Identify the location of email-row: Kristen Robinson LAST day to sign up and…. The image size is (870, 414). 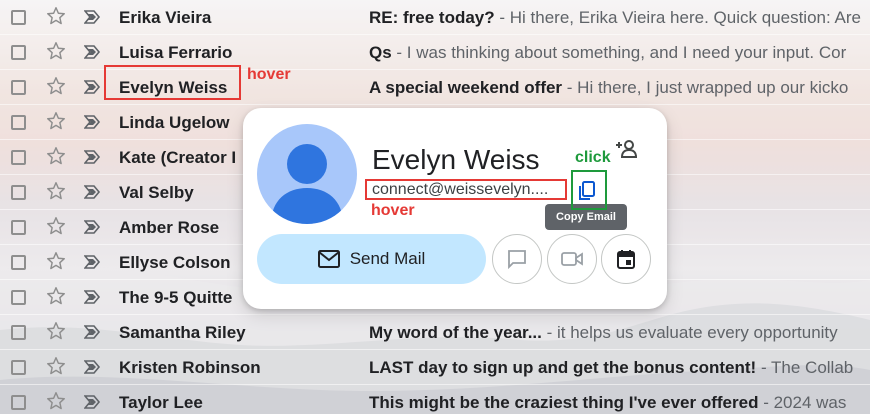
(435, 367).